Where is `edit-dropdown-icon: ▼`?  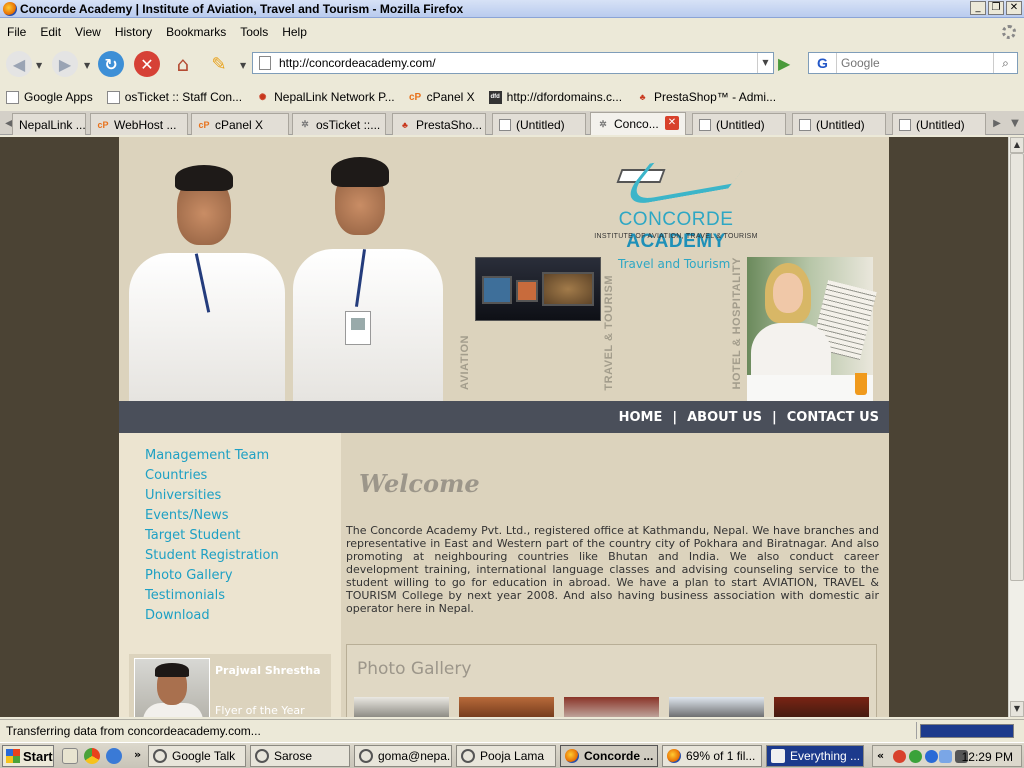
edit-dropdown-icon: ▼ is located at coordinates (243, 65).